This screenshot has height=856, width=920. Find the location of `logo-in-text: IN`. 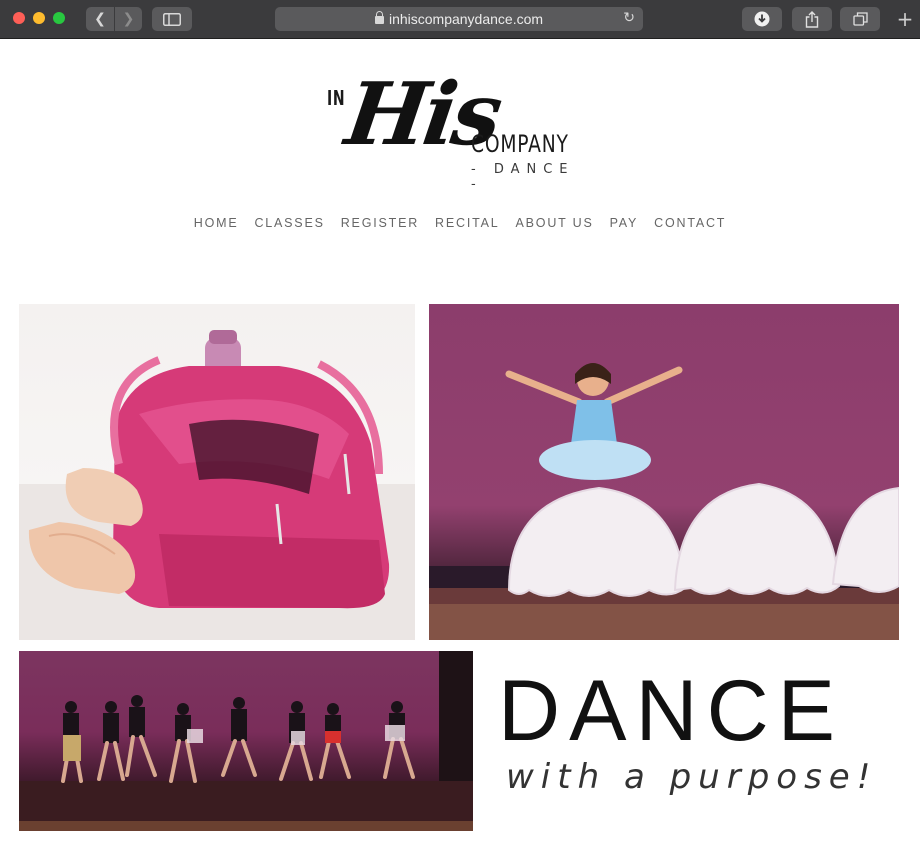

logo-in-text: IN is located at coordinates (336, 98).